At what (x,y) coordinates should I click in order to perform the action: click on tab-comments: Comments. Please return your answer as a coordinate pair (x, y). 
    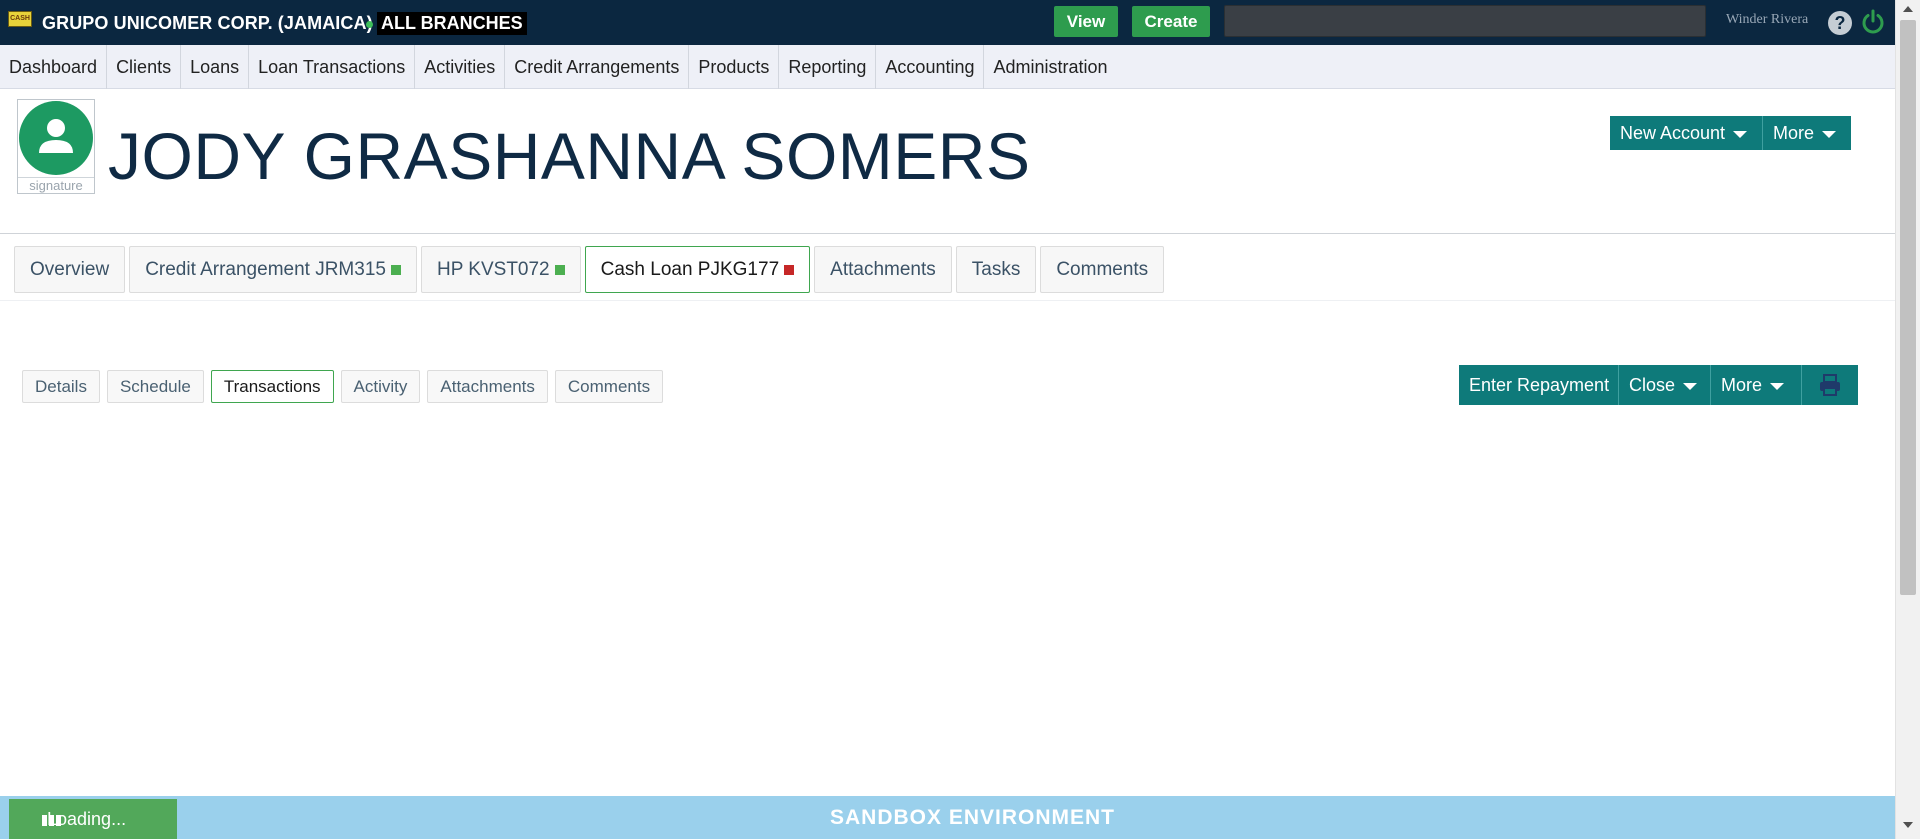
    Looking at the image, I should click on (1102, 269).